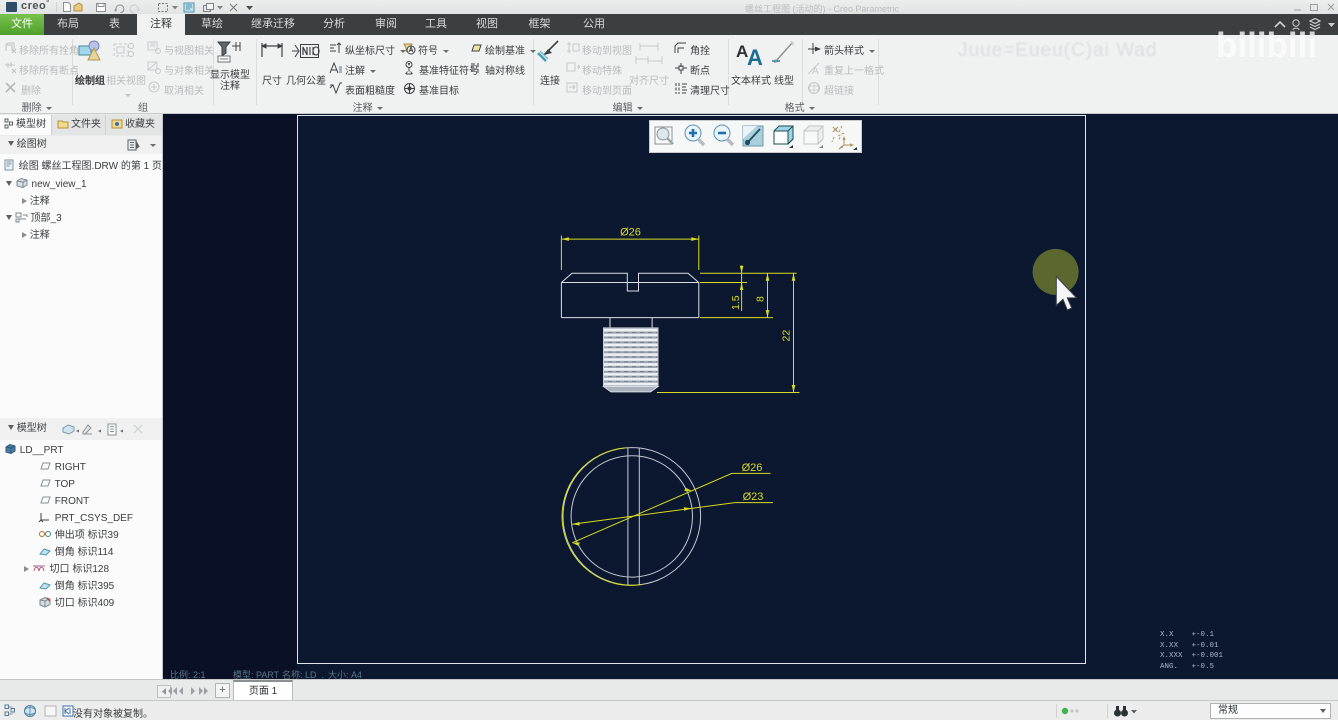 Image resolution: width=1338 pixels, height=720 pixels. What do you see at coordinates (736, 302) in the screenshot?
I see `svg-text: 1.5` at bounding box center [736, 302].